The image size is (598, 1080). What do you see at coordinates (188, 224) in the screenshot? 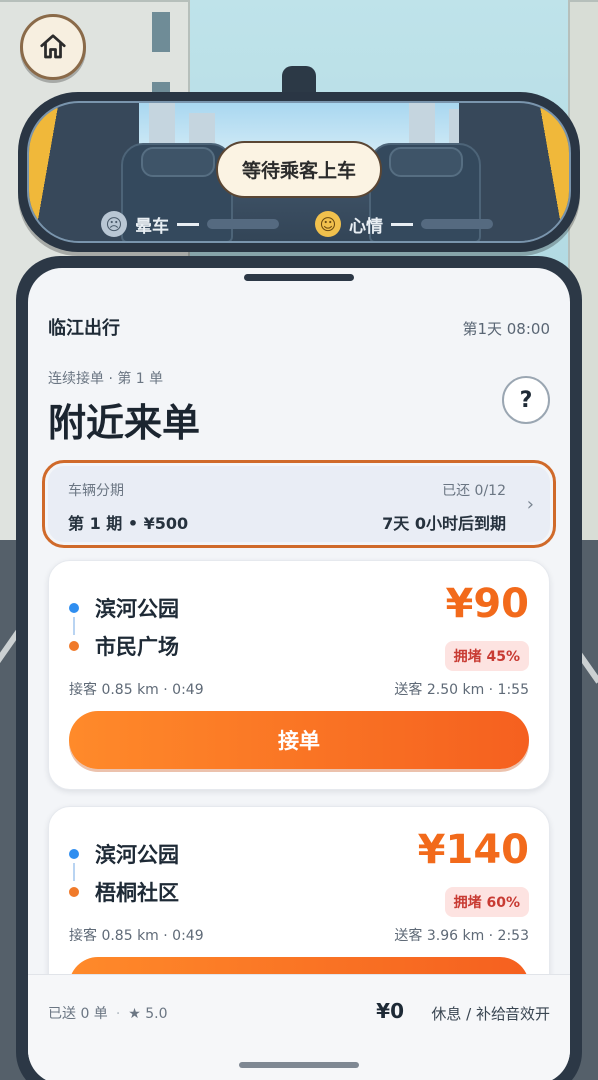
I see `motion-sickness-dash` at bounding box center [188, 224].